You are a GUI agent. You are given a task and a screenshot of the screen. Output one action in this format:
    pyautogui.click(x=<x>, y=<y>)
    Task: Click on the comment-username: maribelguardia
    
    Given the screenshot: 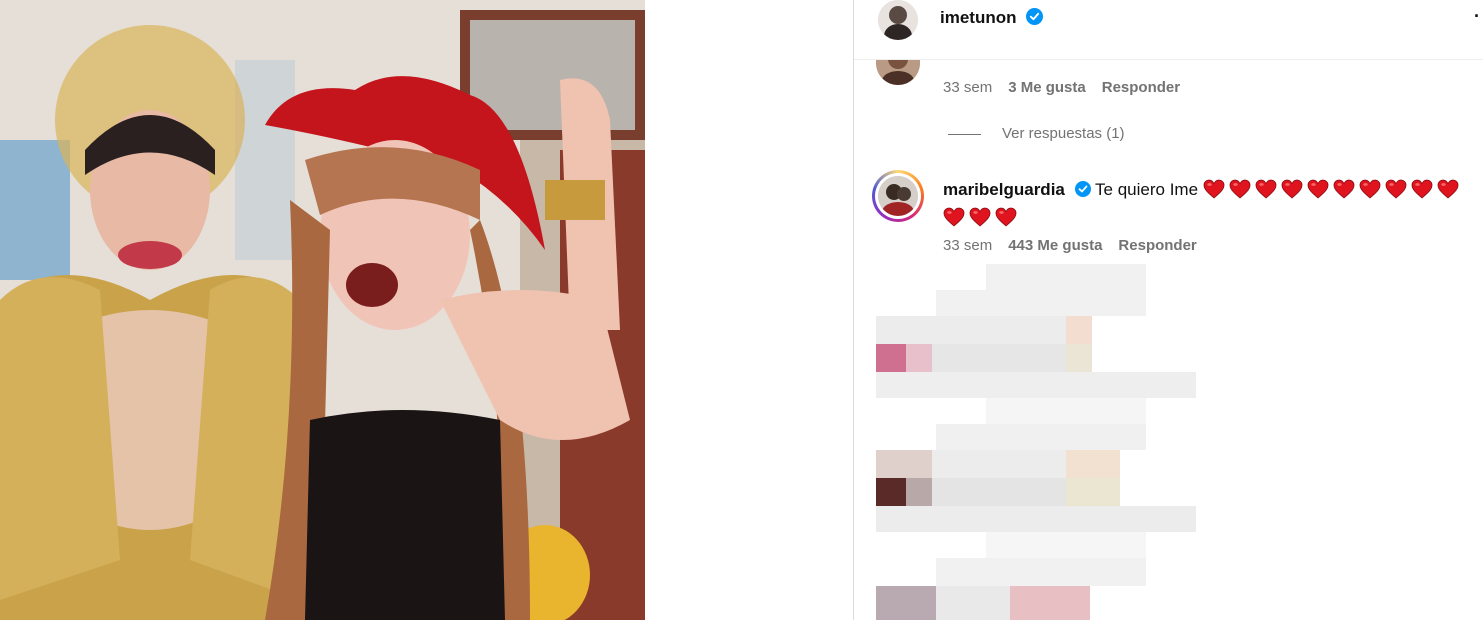 What is the action you would take?
    pyautogui.click(x=1004, y=189)
    